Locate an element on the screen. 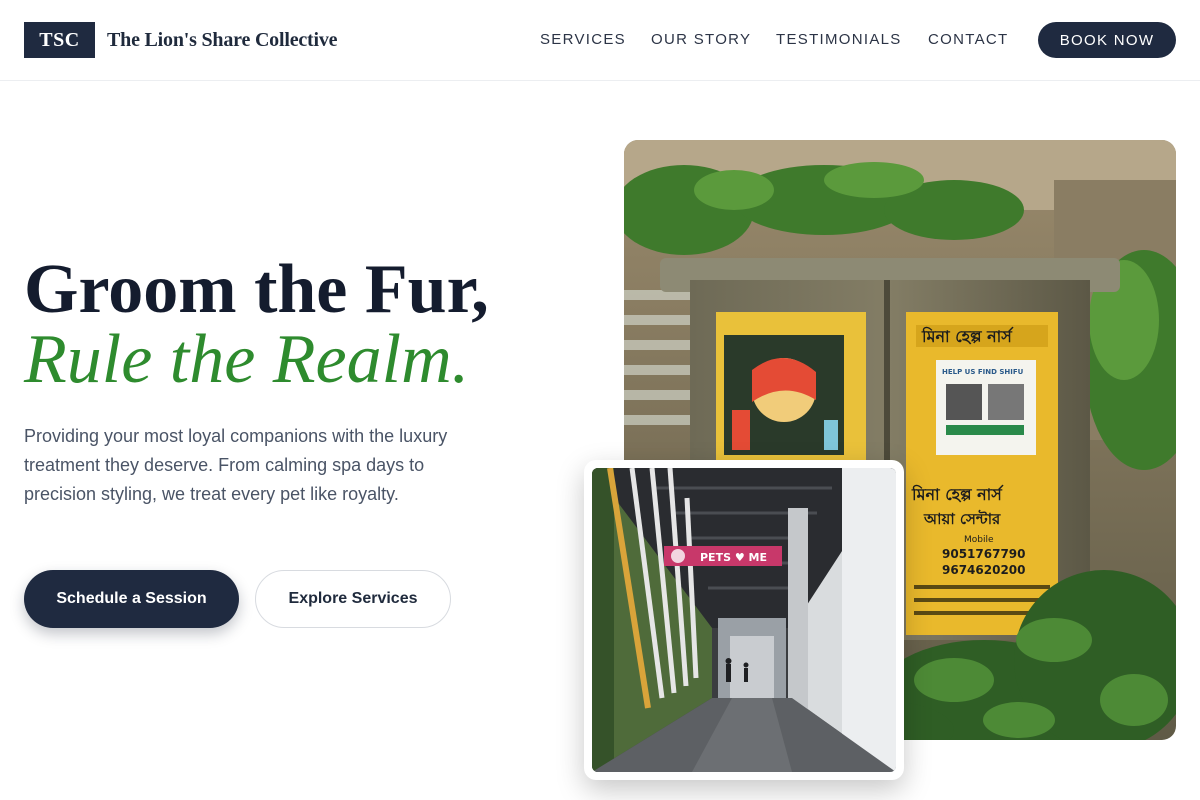 The image size is (1200, 800). nav-link-our-story: OUR STORY is located at coordinates (701, 40).